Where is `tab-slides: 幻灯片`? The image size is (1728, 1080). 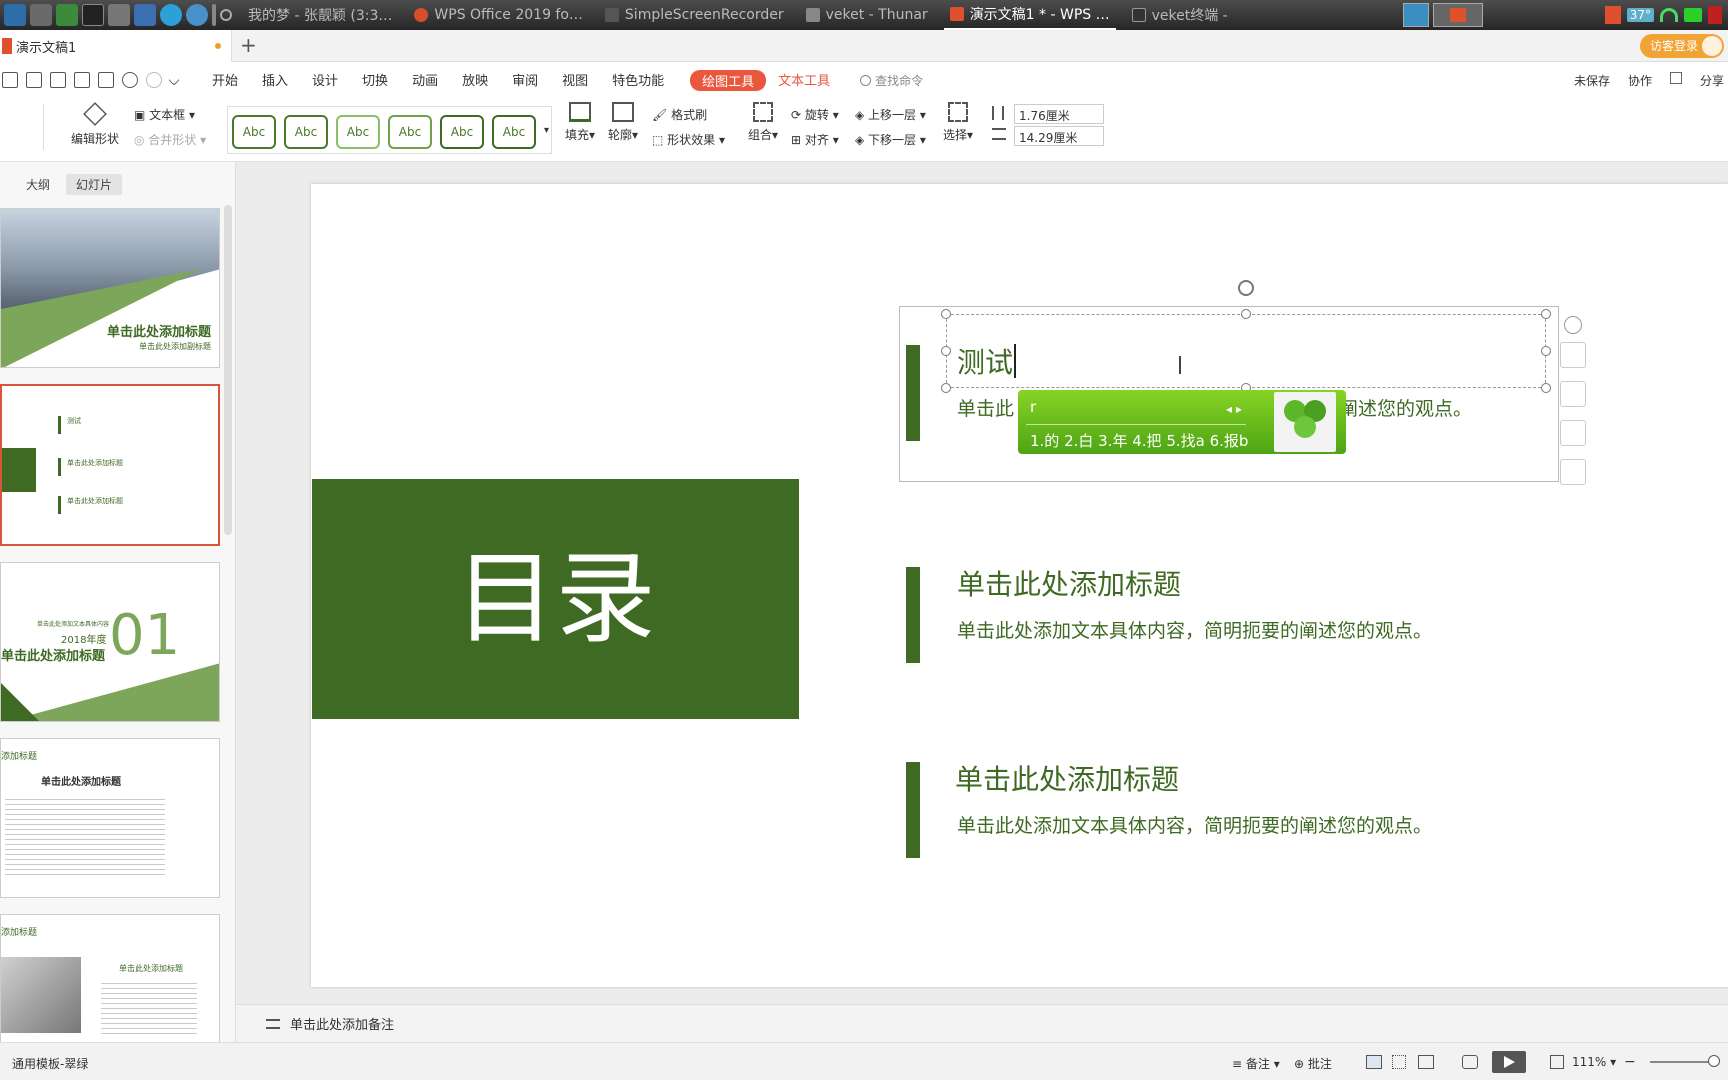 tab-slides: 幻灯片 is located at coordinates (94, 184).